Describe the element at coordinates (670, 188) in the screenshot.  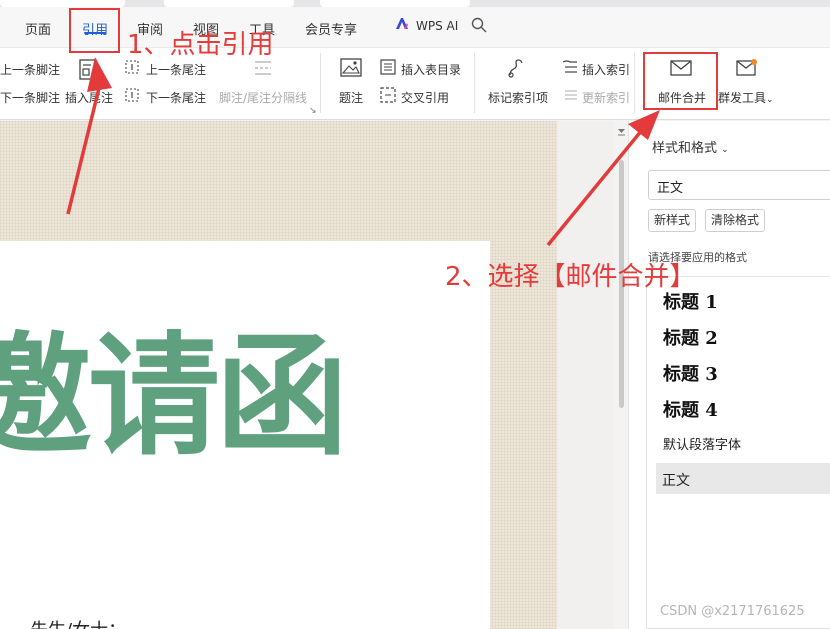
I see `current-style-value: 正文` at that location.